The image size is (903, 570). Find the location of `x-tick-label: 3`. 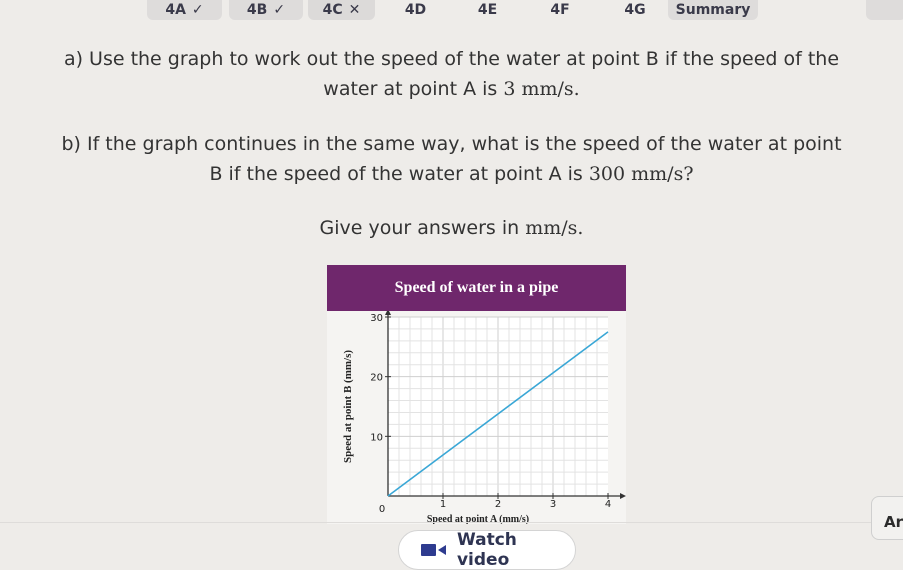

x-tick-label: 3 is located at coordinates (553, 504).